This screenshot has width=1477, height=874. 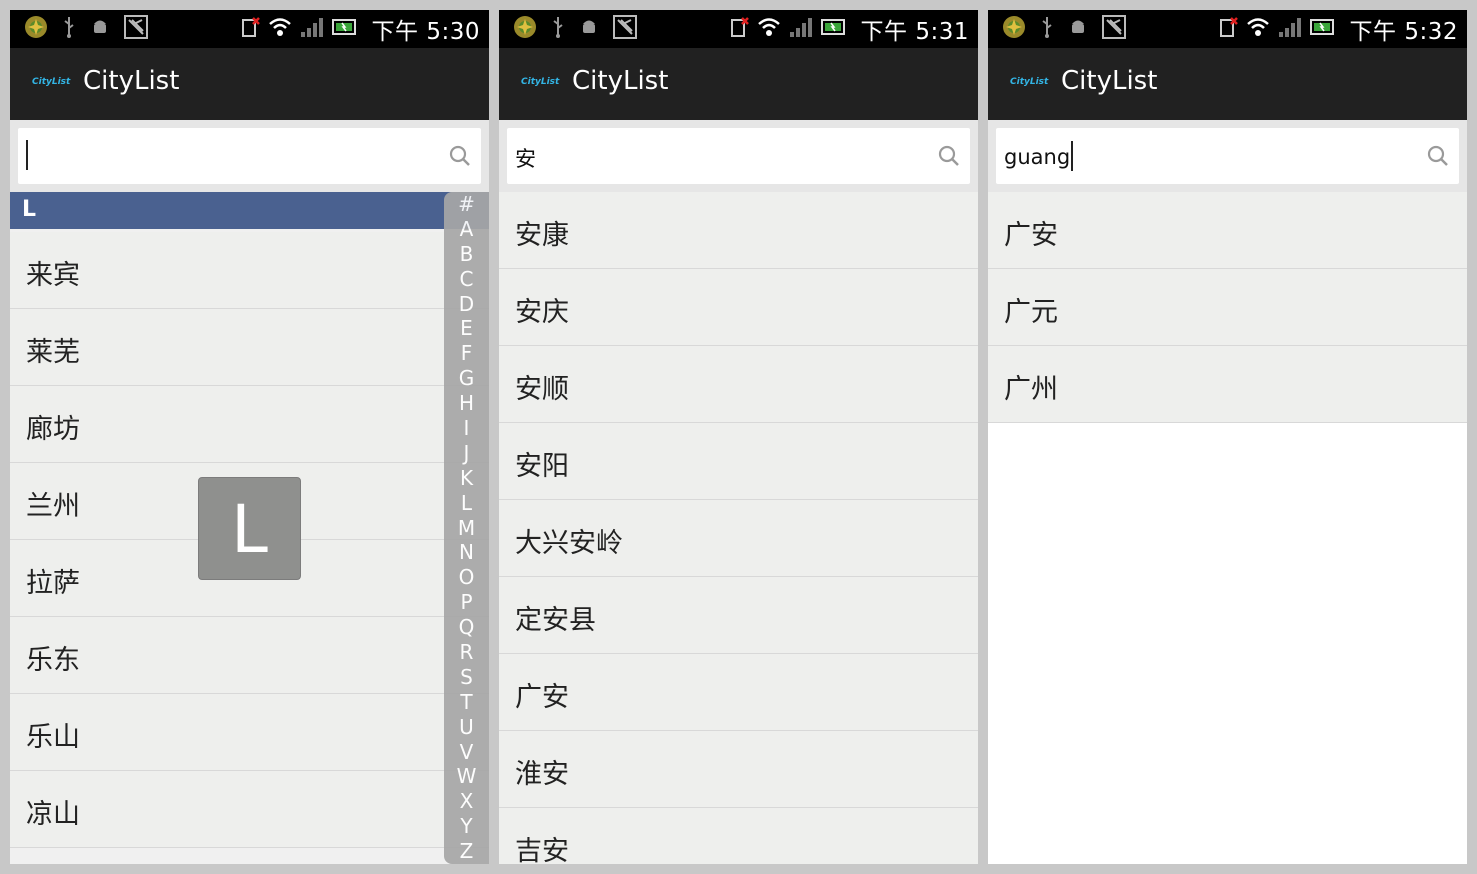 I want to click on index-letter: R, so click(x=466, y=652).